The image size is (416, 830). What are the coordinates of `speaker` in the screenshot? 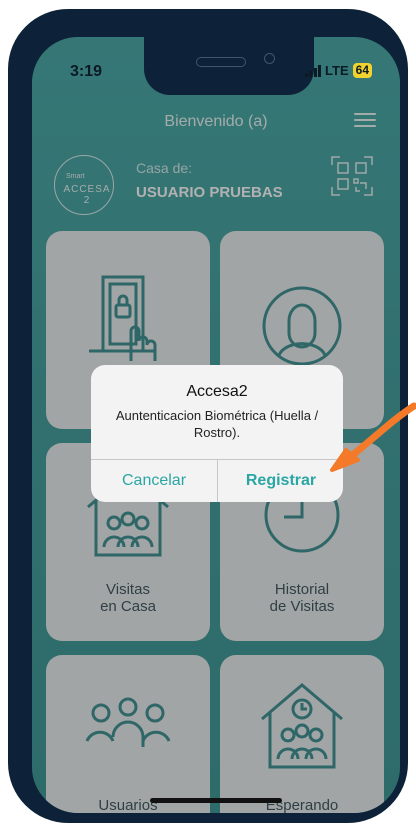 It's located at (221, 62).